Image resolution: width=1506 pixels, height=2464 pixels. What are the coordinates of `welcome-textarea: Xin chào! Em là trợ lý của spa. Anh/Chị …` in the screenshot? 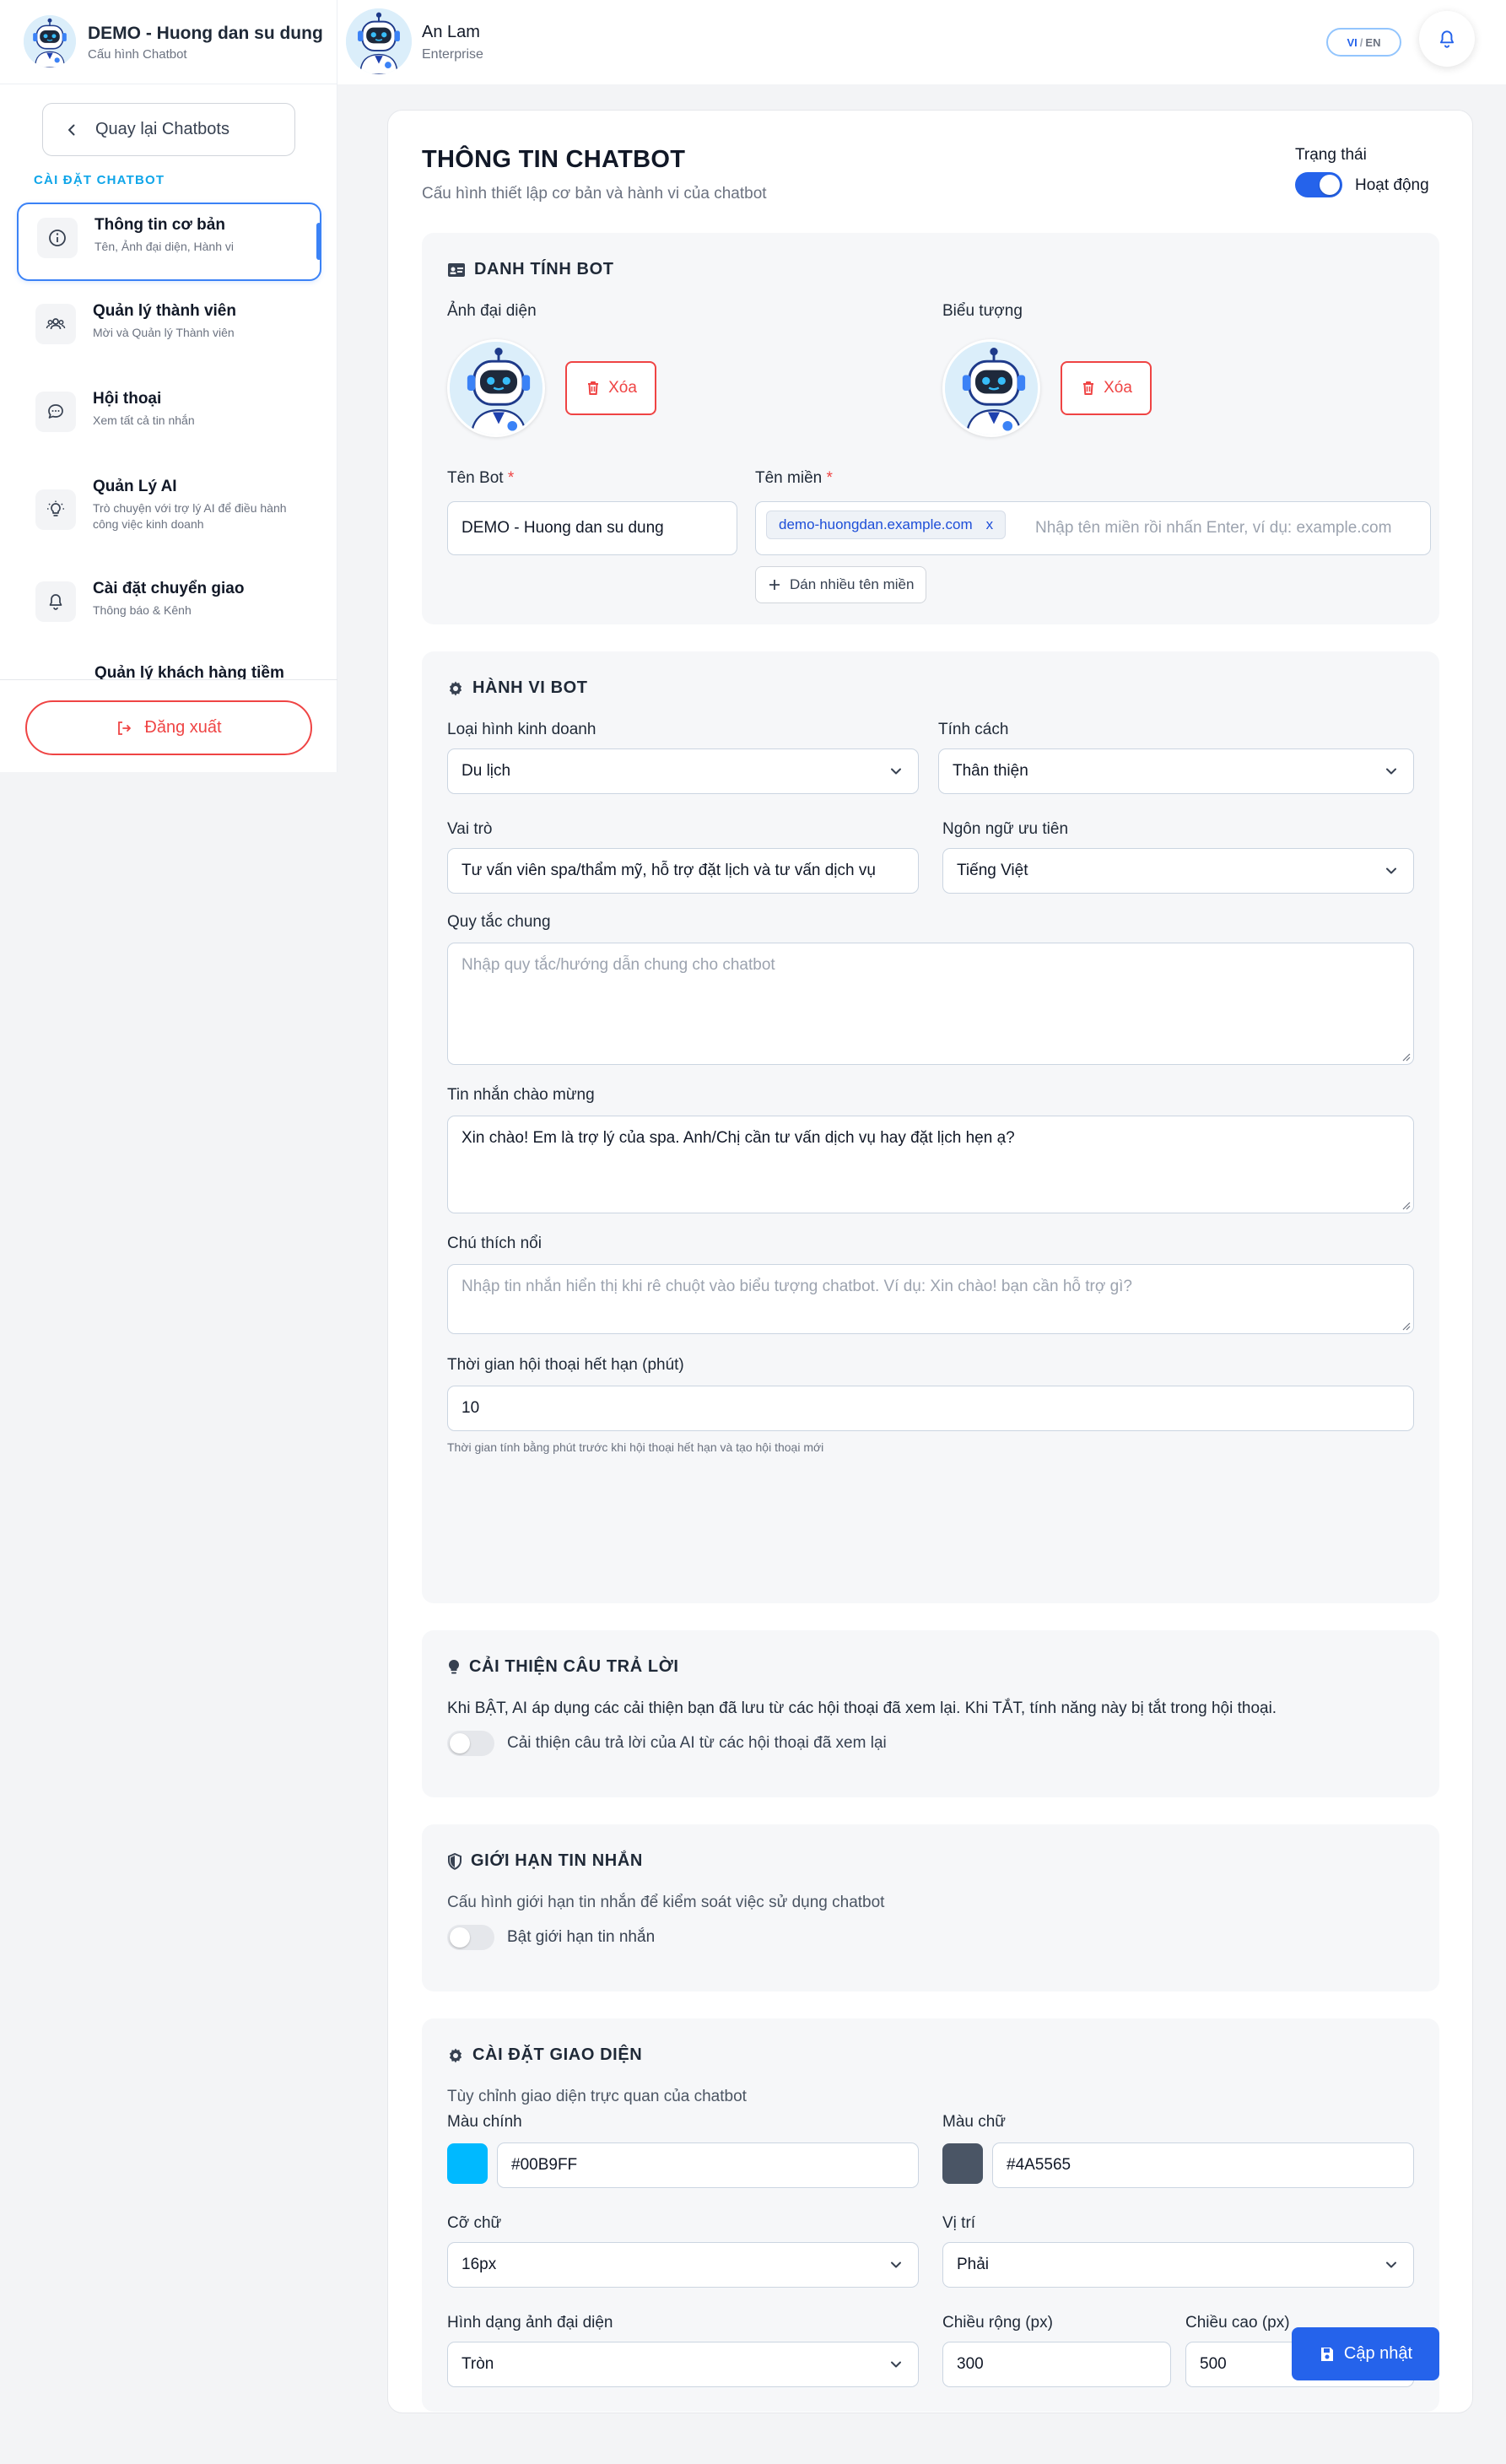 It's located at (931, 1164).